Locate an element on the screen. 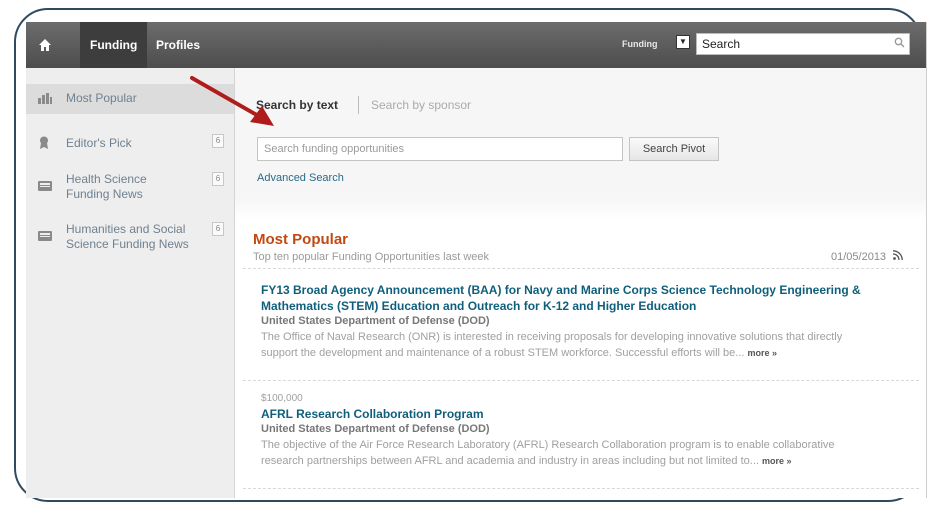 The image size is (936, 512). sidebar-item-label: Health Science Funding News is located at coordinates (106, 186).